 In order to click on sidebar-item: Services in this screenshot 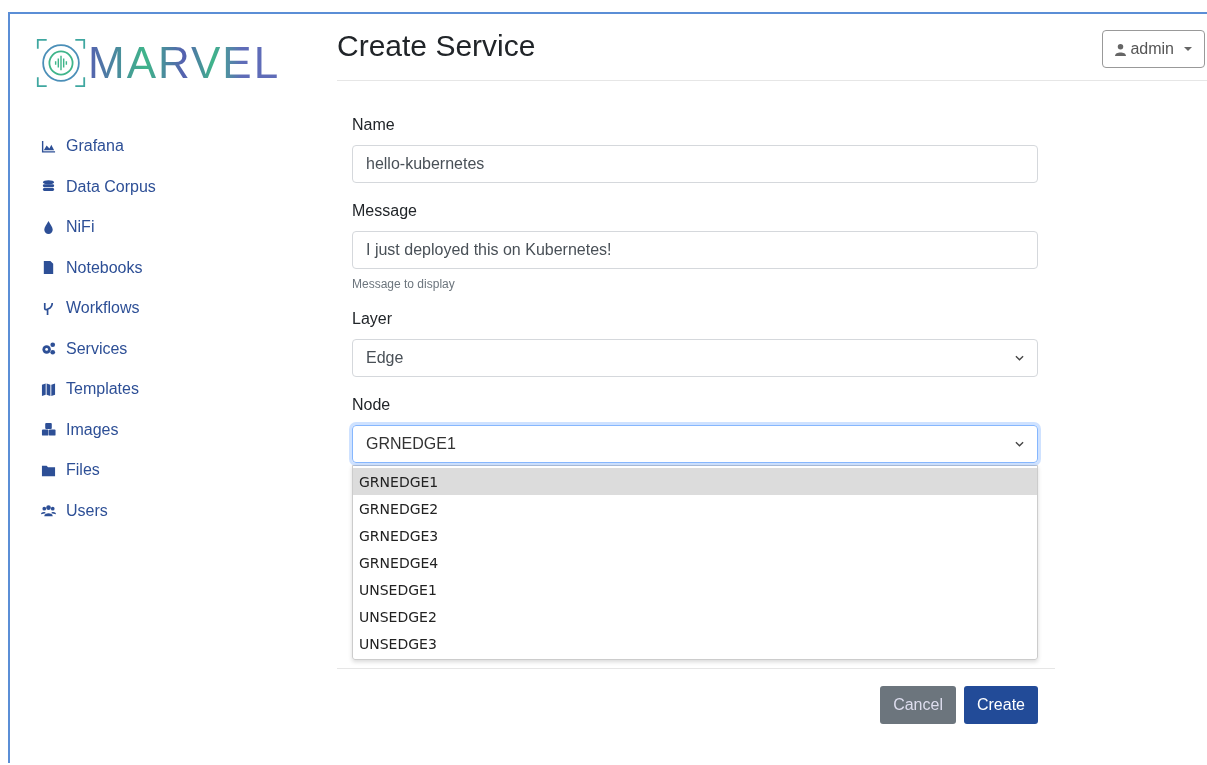, I will do `click(188, 348)`.